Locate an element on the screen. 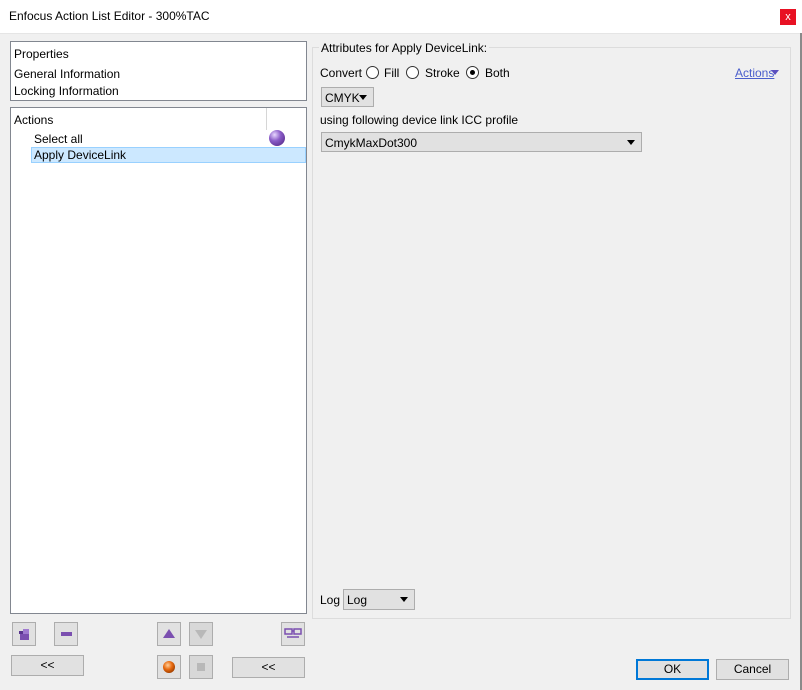 Image resolution: width=802 pixels, height=690 pixels. log-label: Log is located at coordinates (330, 600).